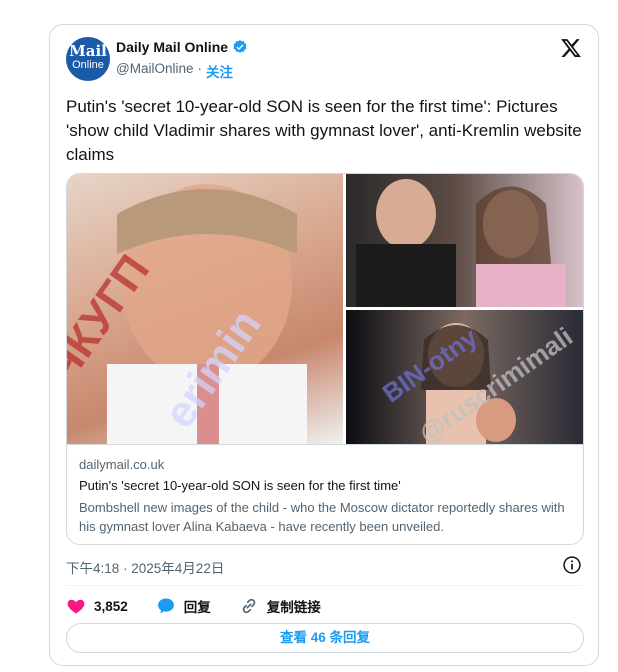 The image size is (618, 672). I want to click on photo-putin-kabaeva, so click(464, 240).